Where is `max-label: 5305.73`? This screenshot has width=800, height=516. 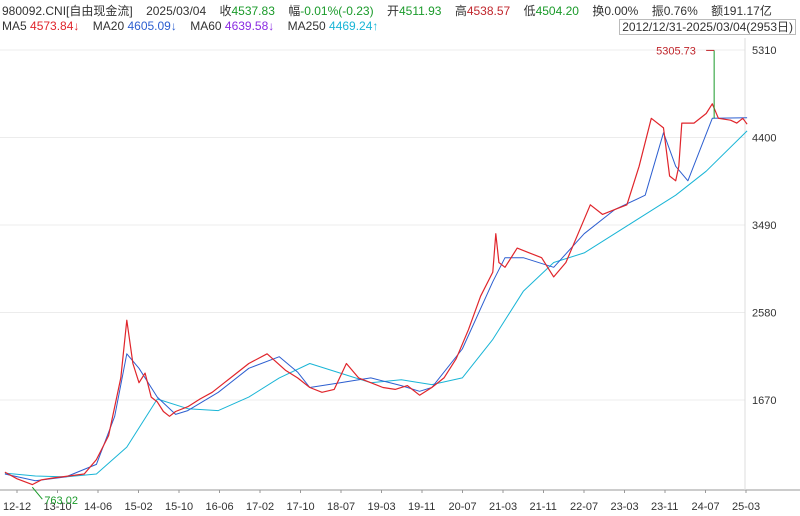
max-label: 5305.73 is located at coordinates (676, 51).